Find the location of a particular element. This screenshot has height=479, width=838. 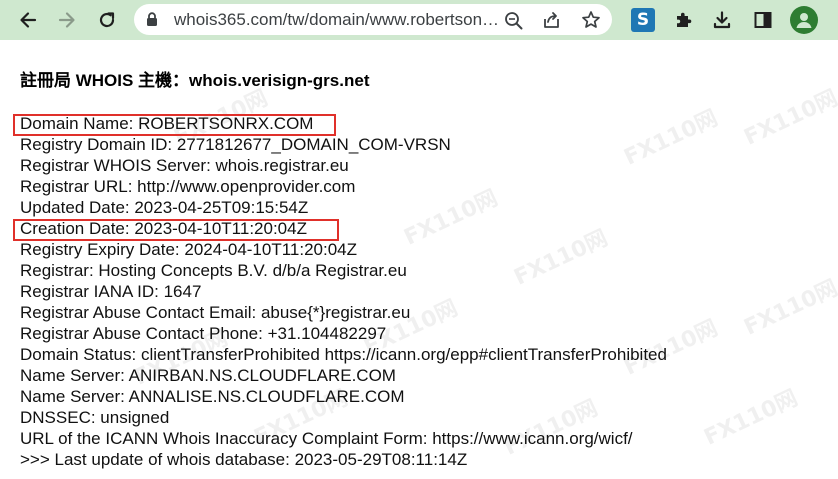

zoom-icon is located at coordinates (513, 20).